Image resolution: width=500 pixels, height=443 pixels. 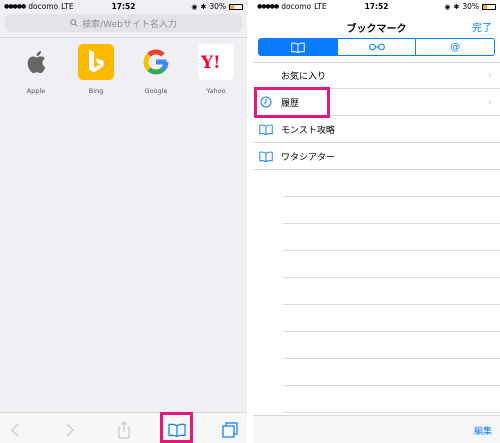 What do you see at coordinates (96, 62) in the screenshot?
I see `bing-logo-icon` at bounding box center [96, 62].